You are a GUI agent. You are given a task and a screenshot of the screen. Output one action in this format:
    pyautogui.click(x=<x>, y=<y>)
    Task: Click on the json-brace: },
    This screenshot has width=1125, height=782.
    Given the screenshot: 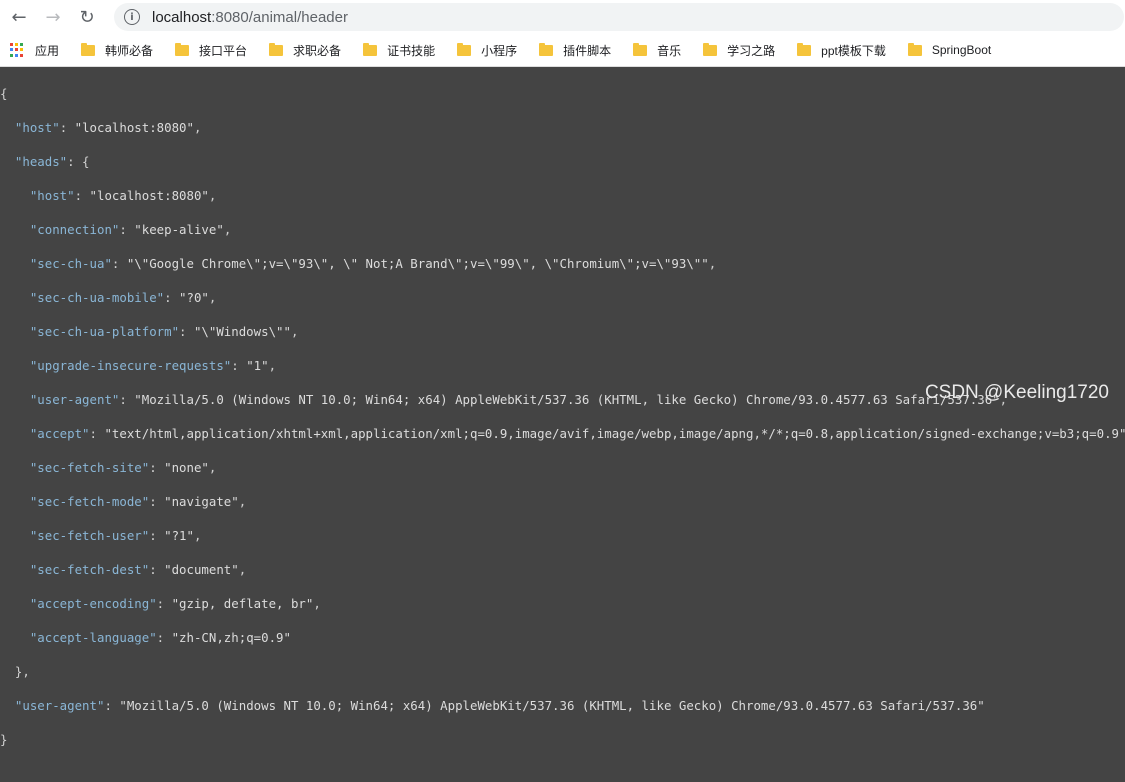 What is the action you would take?
    pyautogui.click(x=22, y=671)
    